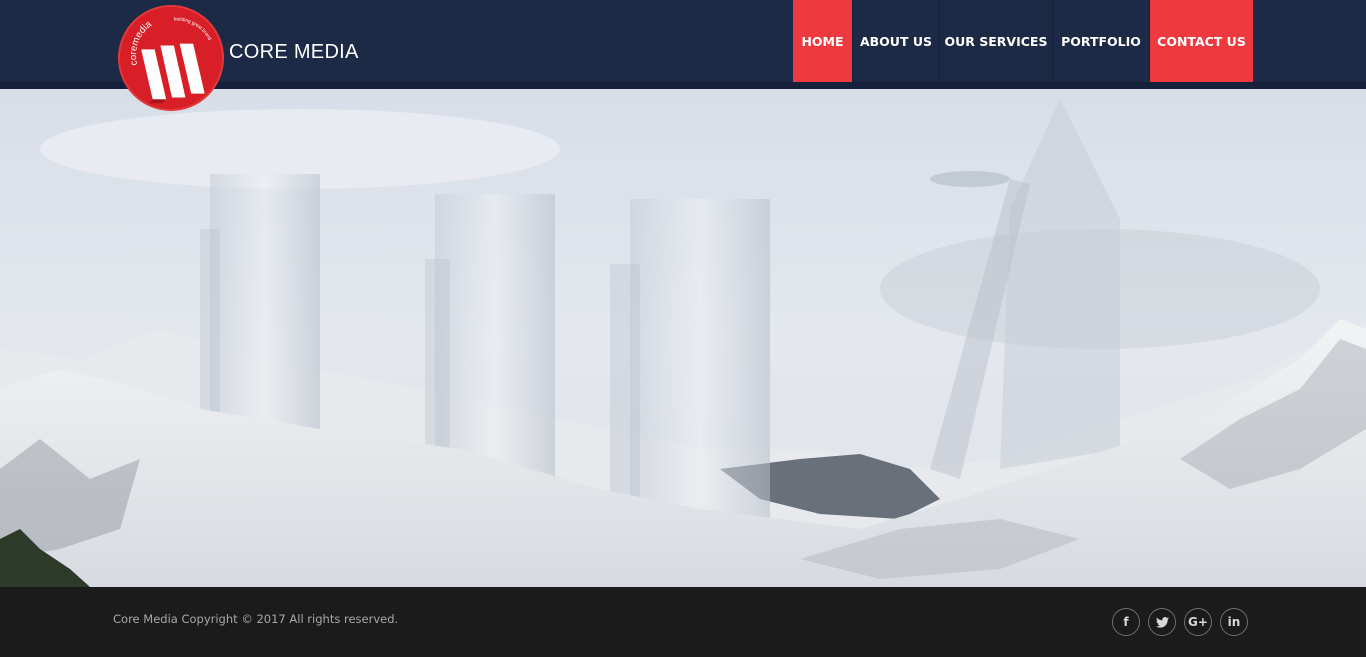  I want to click on nav-item-about-us: ABOUT US, so click(896, 41).